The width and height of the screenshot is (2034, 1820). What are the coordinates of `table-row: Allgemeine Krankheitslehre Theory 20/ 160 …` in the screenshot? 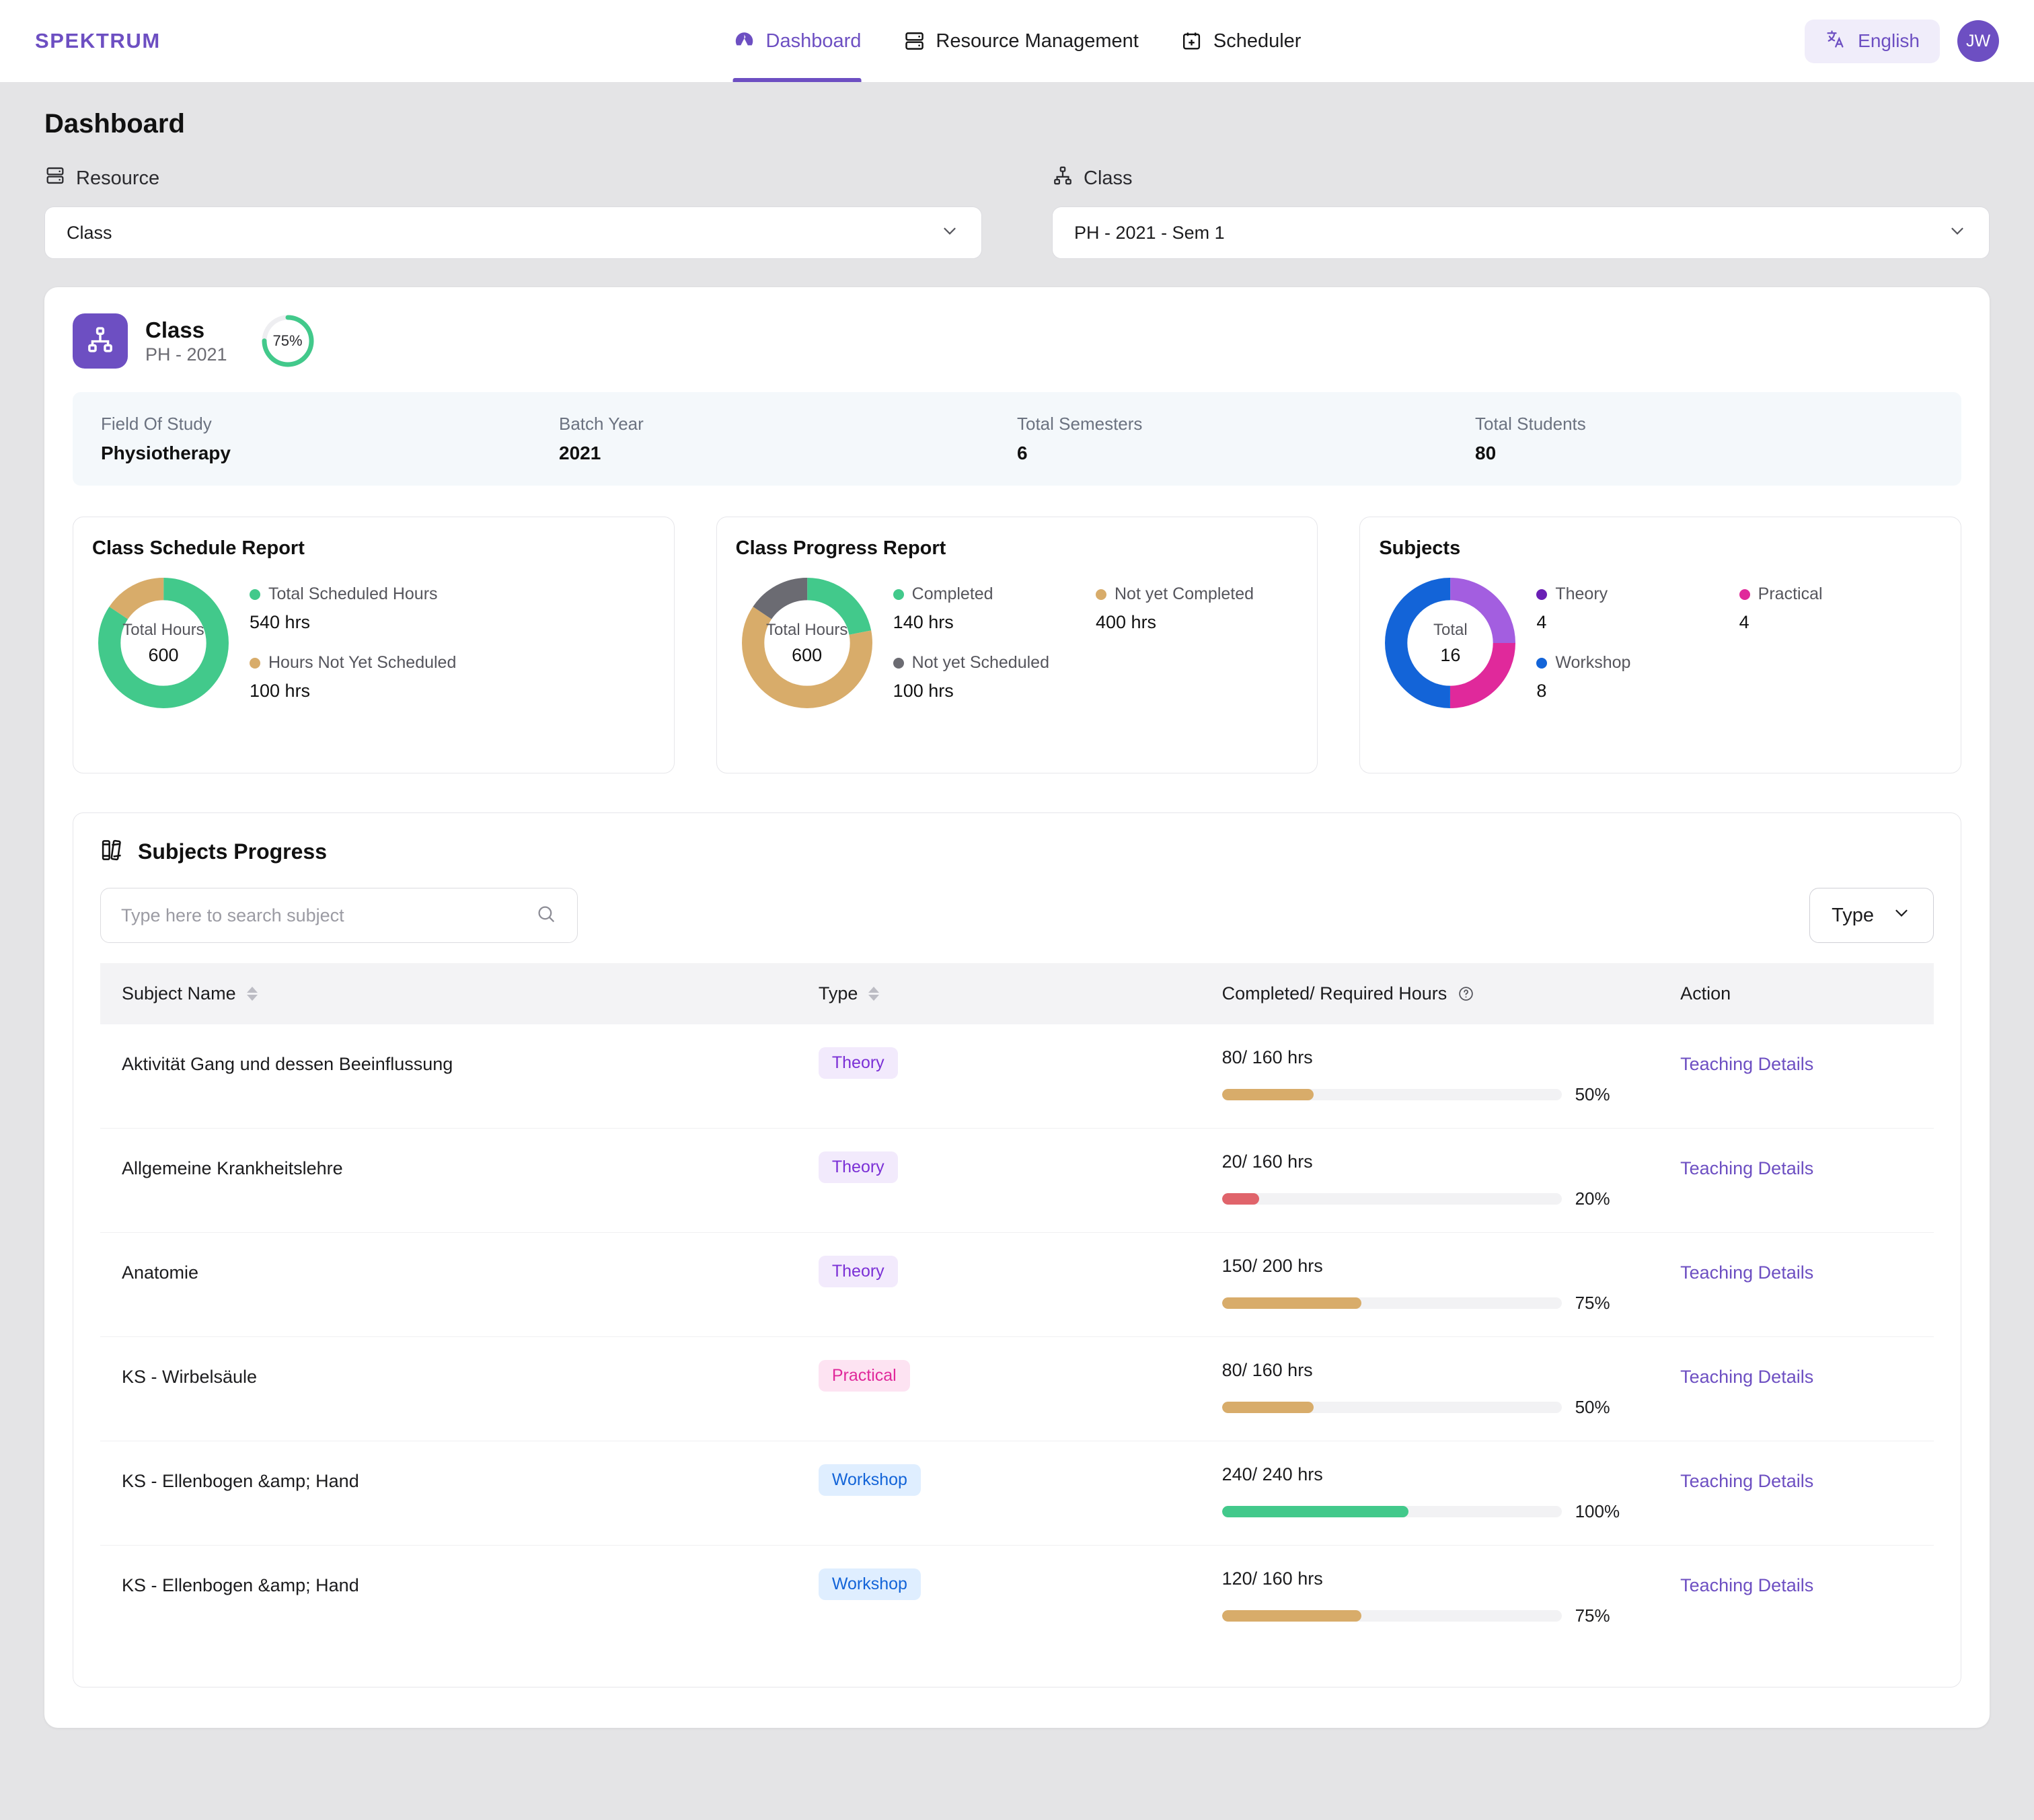 It's located at (1017, 1180).